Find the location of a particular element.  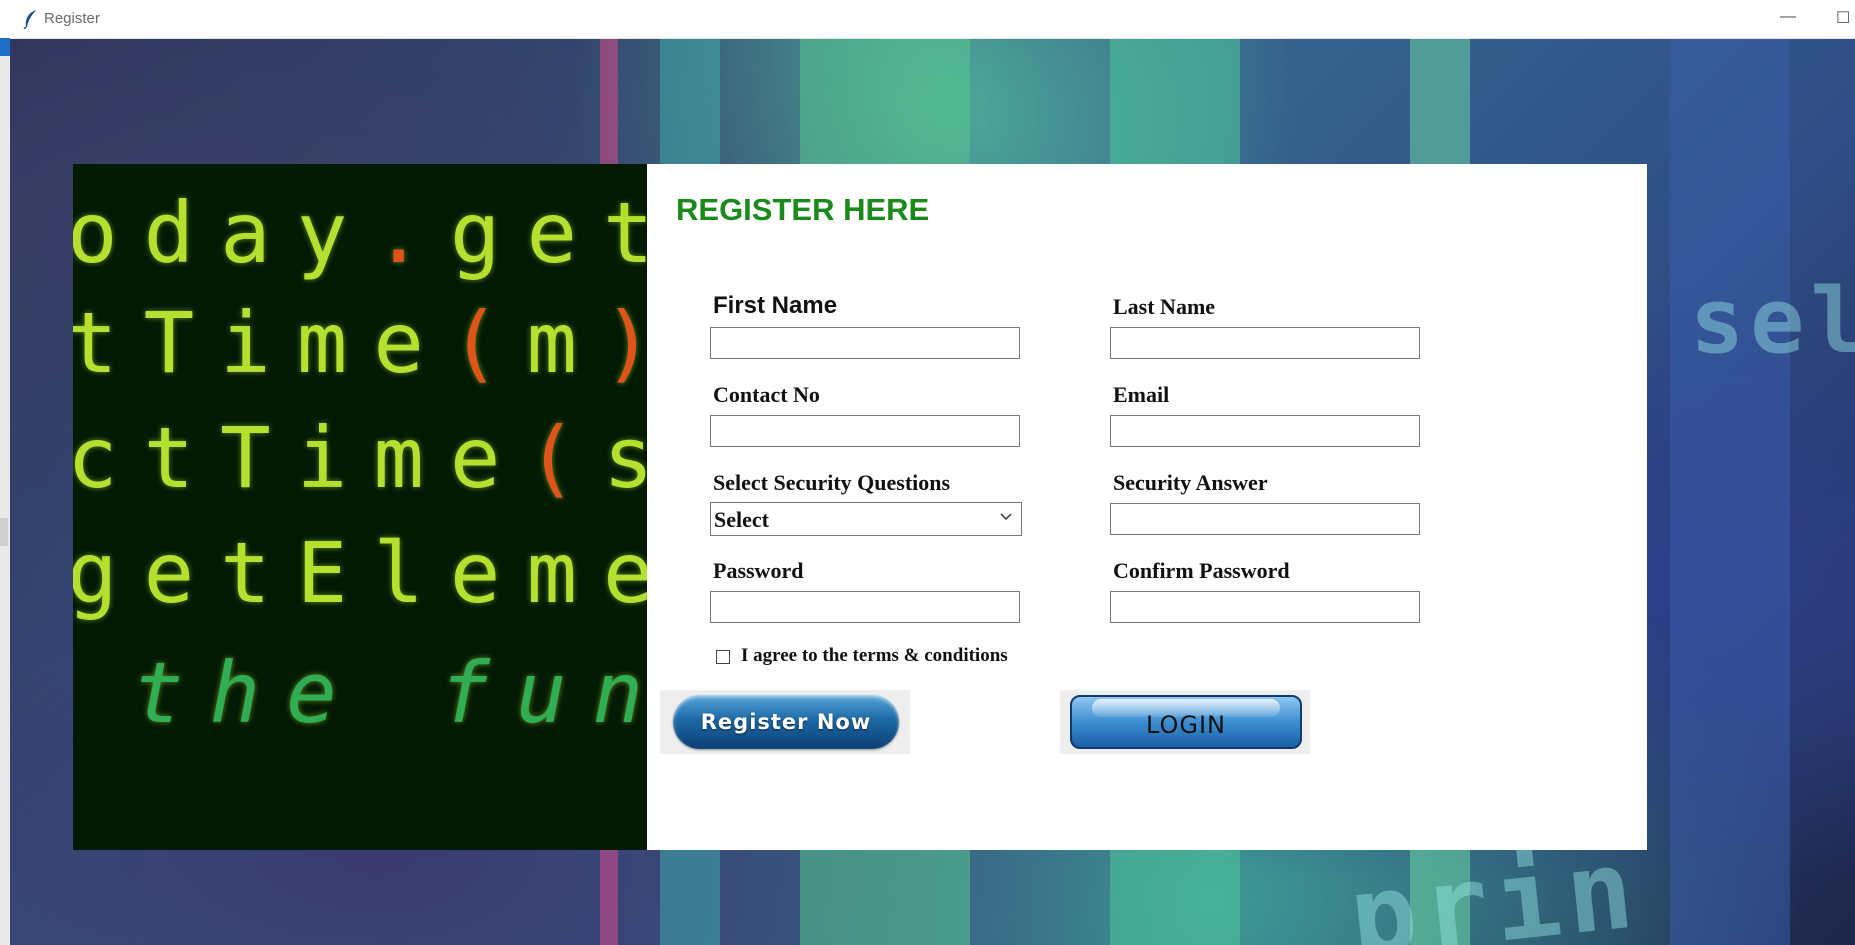

feather-icon is located at coordinates (29, 19).